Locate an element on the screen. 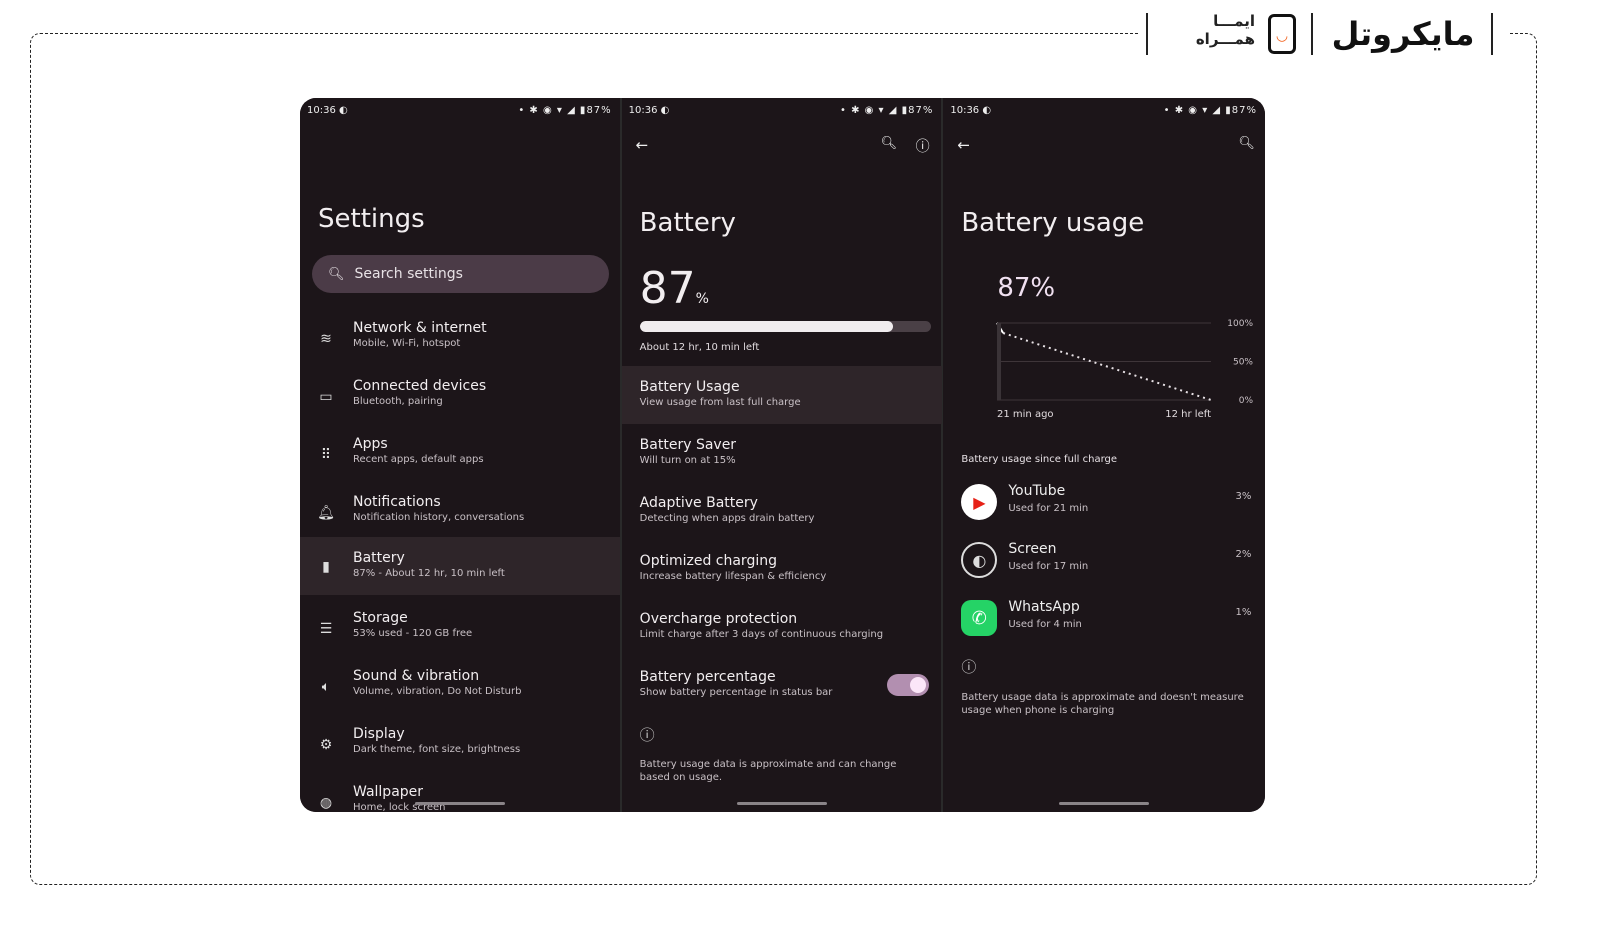 Image resolution: width=1600 pixels, height=933 pixels. app-row-screen: ◐ Screen Used for 17 min 2% is located at coordinates (1106, 561).